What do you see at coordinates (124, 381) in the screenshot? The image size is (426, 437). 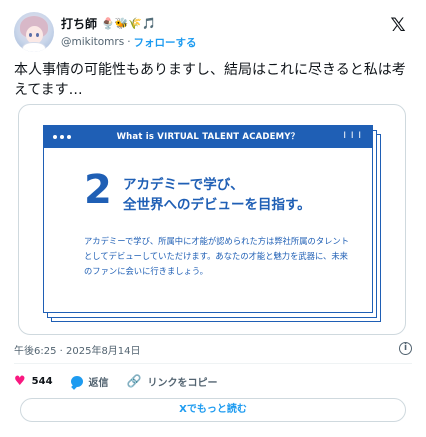 I see `action-bar: ♥ 544 返信 🔗 リンクをコピー` at bounding box center [124, 381].